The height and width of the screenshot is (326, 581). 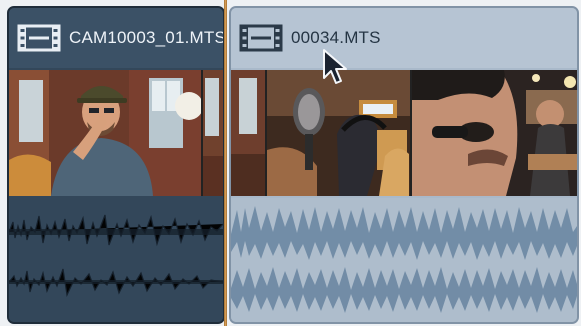 I want to click on audio-waveform, so click(x=116, y=260).